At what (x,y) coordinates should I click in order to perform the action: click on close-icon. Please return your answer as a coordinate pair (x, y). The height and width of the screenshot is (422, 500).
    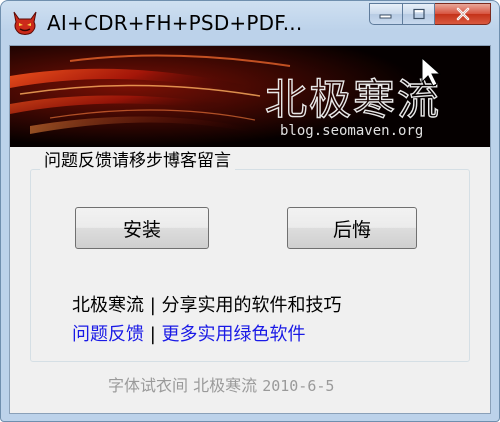
    Looking at the image, I should click on (462, 14).